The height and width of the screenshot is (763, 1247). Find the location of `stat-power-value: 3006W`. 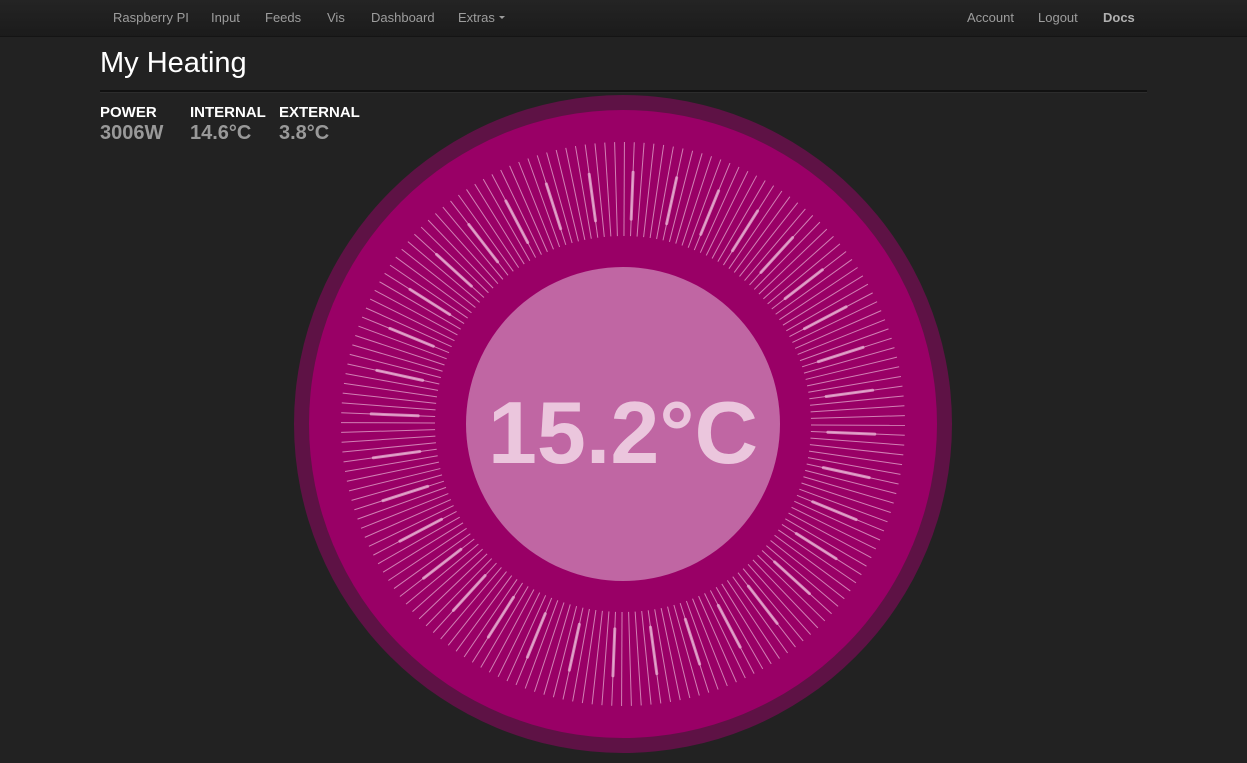

stat-power-value: 3006W is located at coordinates (132, 133).